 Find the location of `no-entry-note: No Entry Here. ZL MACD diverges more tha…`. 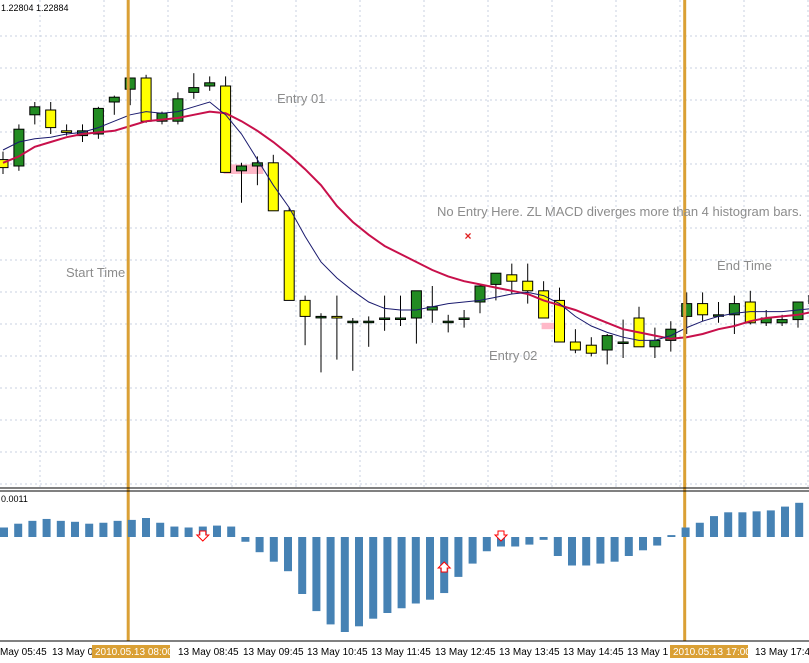

no-entry-note: No Entry Here. ZL MACD diverges more tha… is located at coordinates (619, 211).